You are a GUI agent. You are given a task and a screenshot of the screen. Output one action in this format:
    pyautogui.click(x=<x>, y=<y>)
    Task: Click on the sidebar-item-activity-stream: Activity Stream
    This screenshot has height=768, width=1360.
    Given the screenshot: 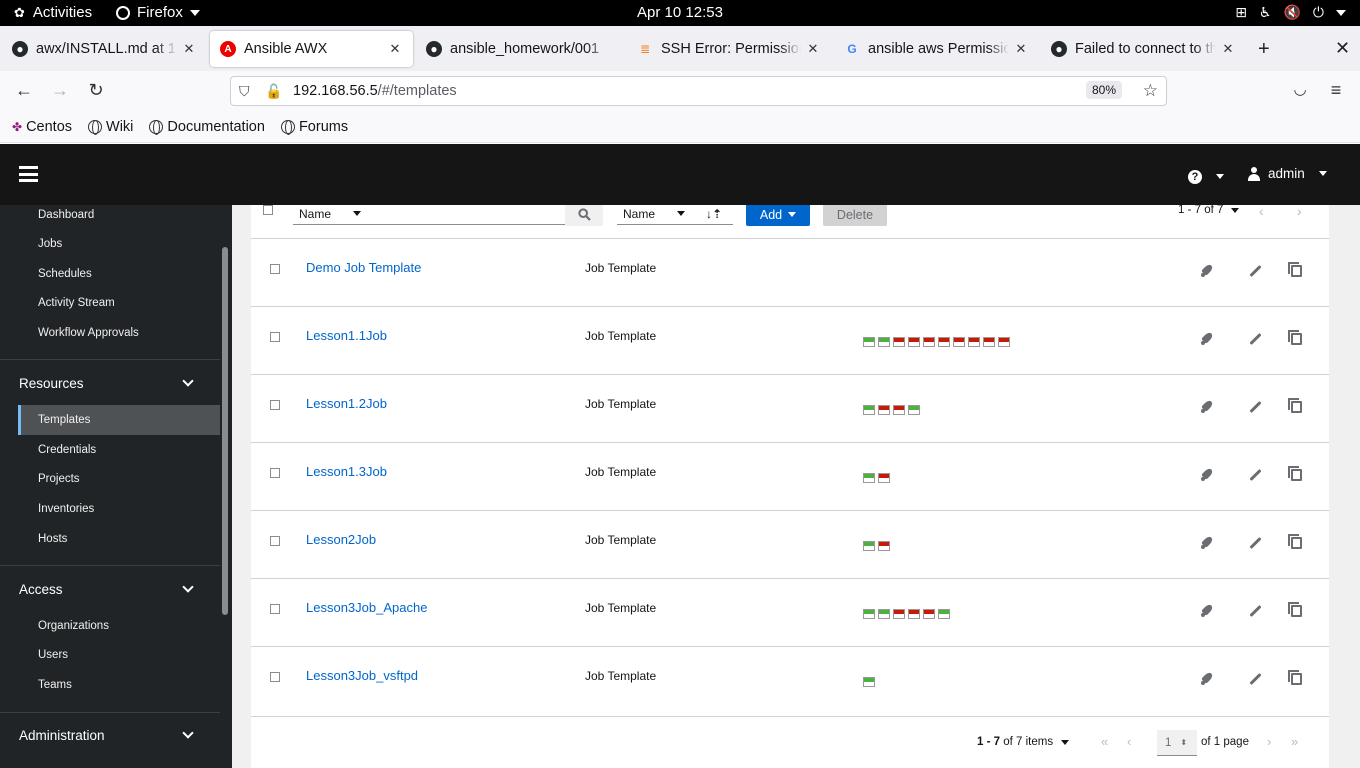 What is the action you would take?
    pyautogui.click(x=119, y=303)
    